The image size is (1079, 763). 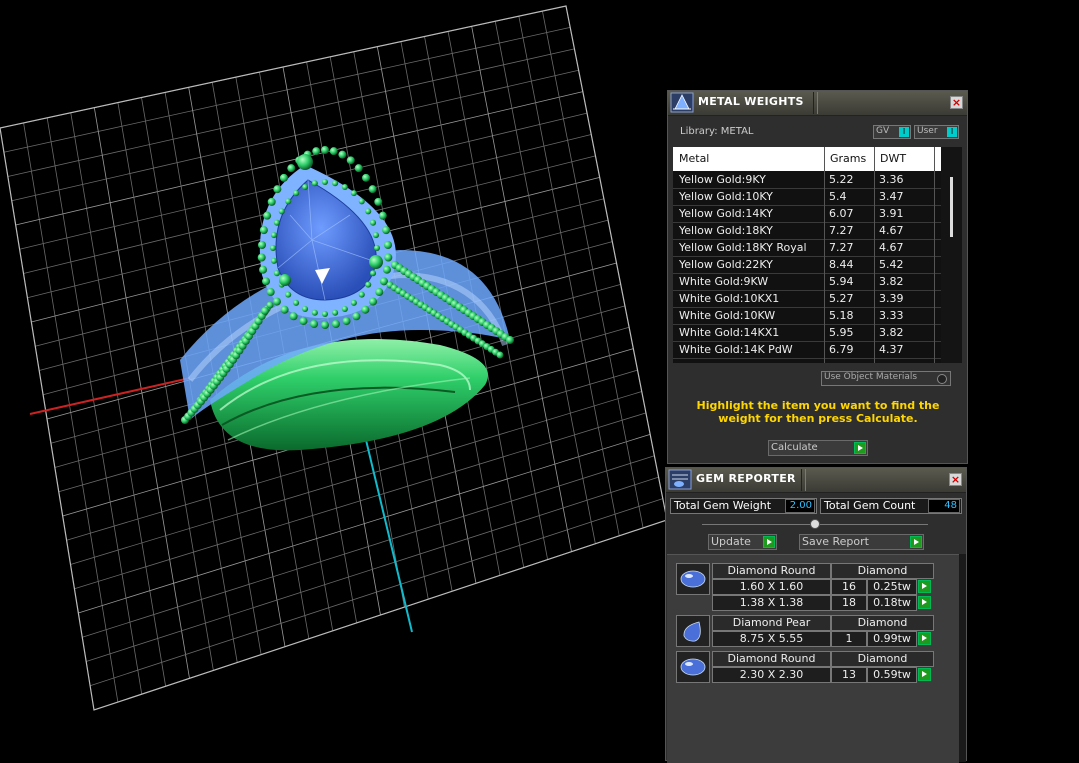 What do you see at coordinates (729, 332) in the screenshot?
I see `metal-name: White Gold:14KX1` at bounding box center [729, 332].